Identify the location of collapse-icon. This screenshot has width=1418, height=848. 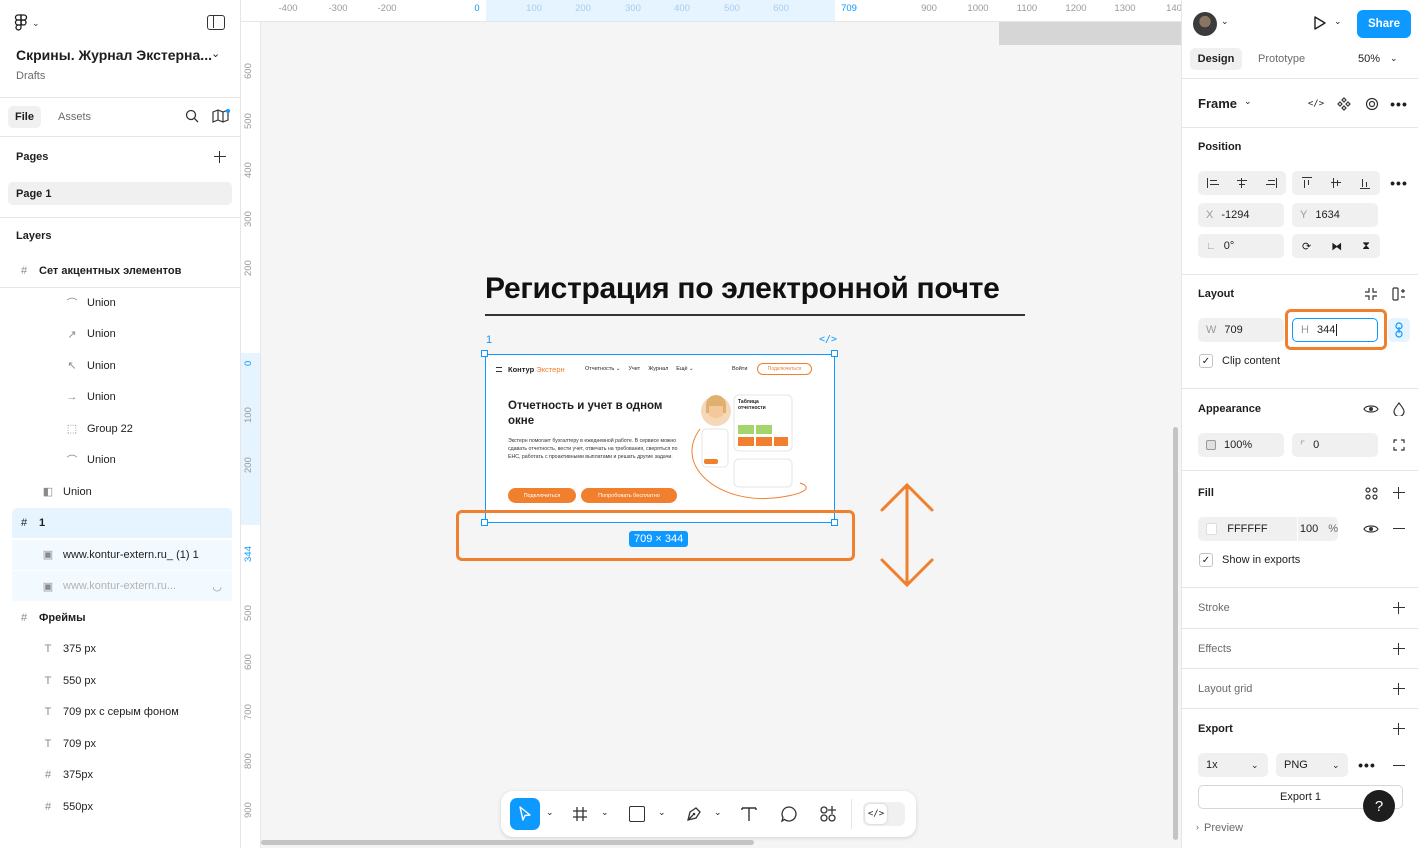
(1371, 294).